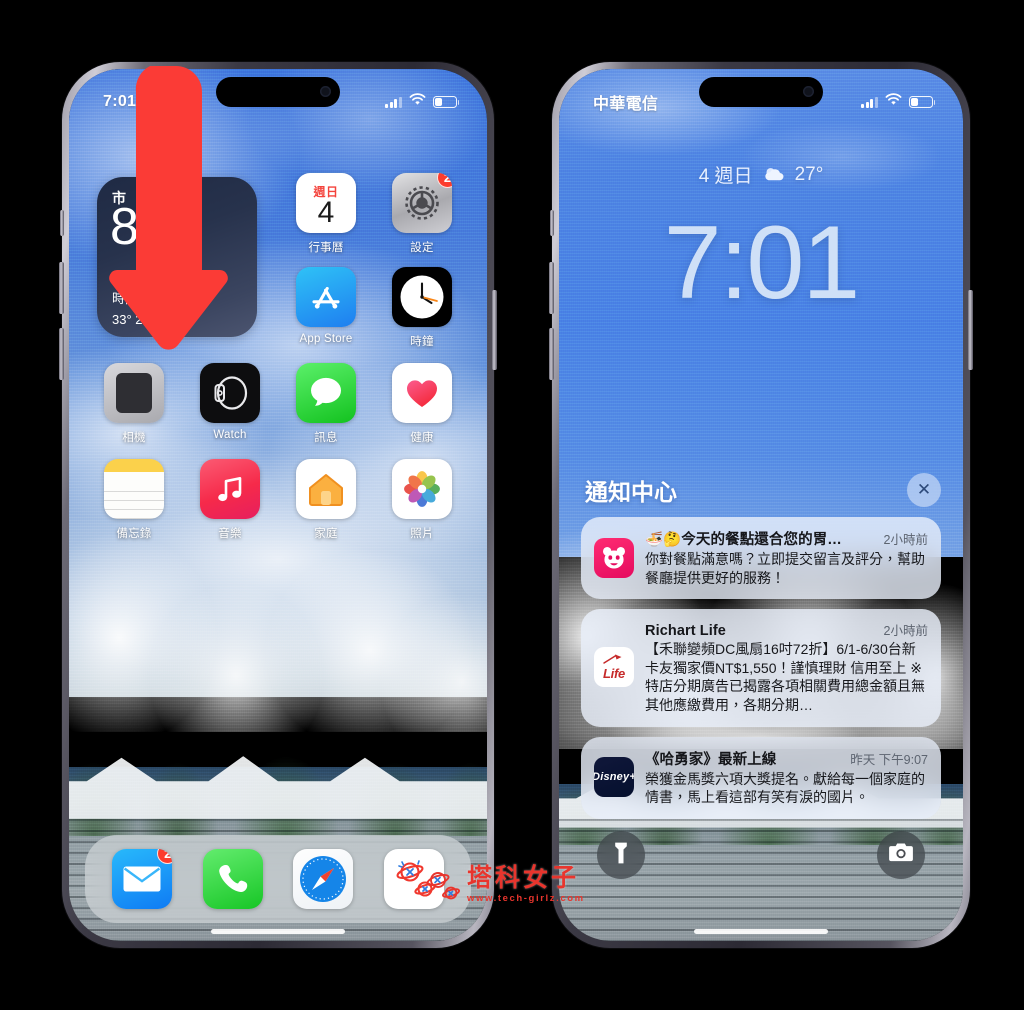  Describe the element at coordinates (774, 174) in the screenshot. I see `partly-cloudy-icon` at that location.